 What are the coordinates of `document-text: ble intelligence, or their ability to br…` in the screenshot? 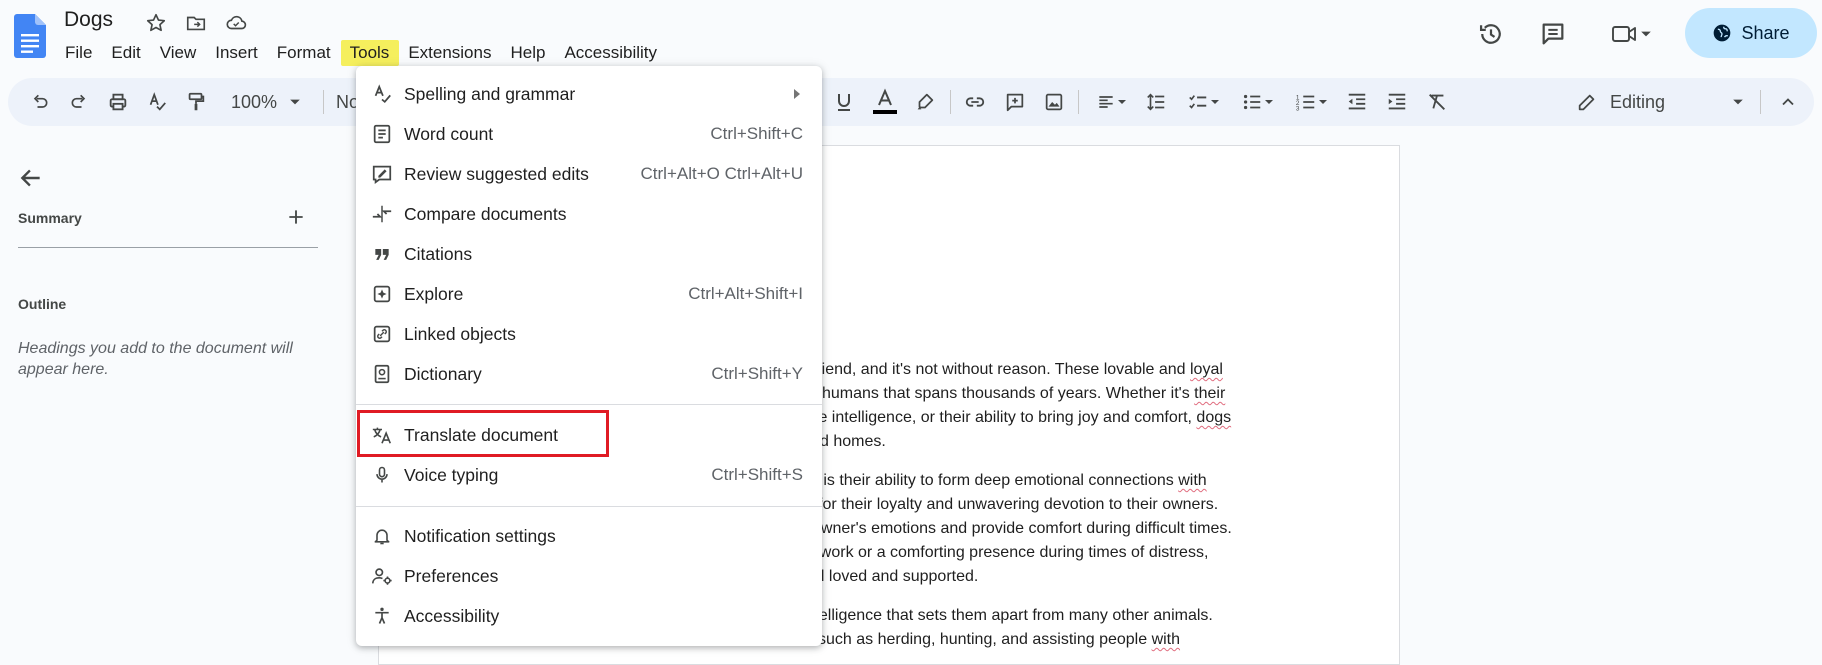 It's located at (1001, 417).